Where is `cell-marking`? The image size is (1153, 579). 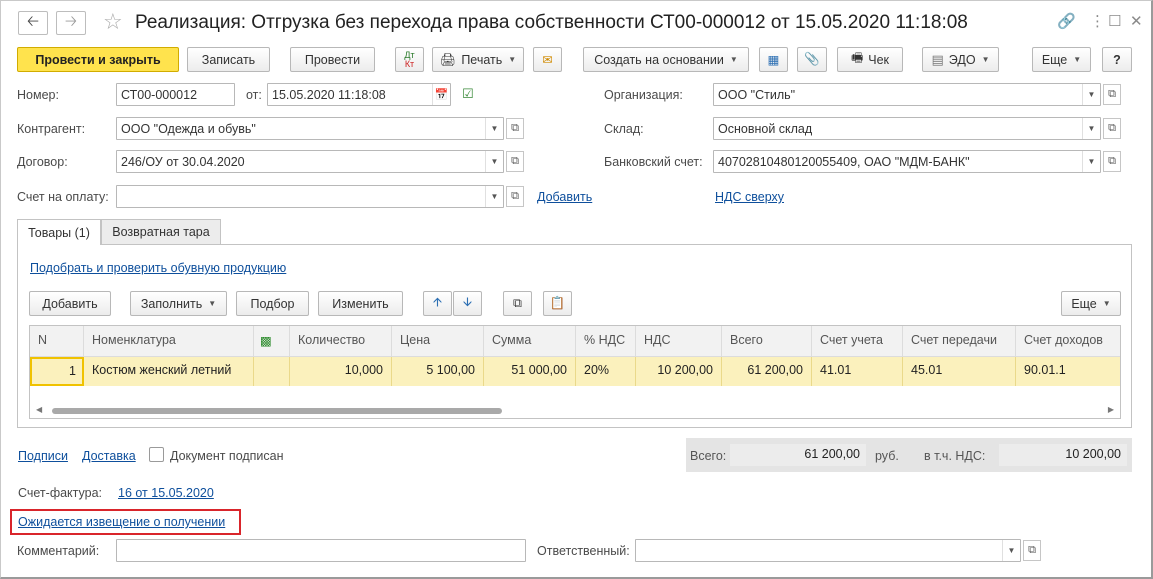
cell-marking is located at coordinates (272, 371).